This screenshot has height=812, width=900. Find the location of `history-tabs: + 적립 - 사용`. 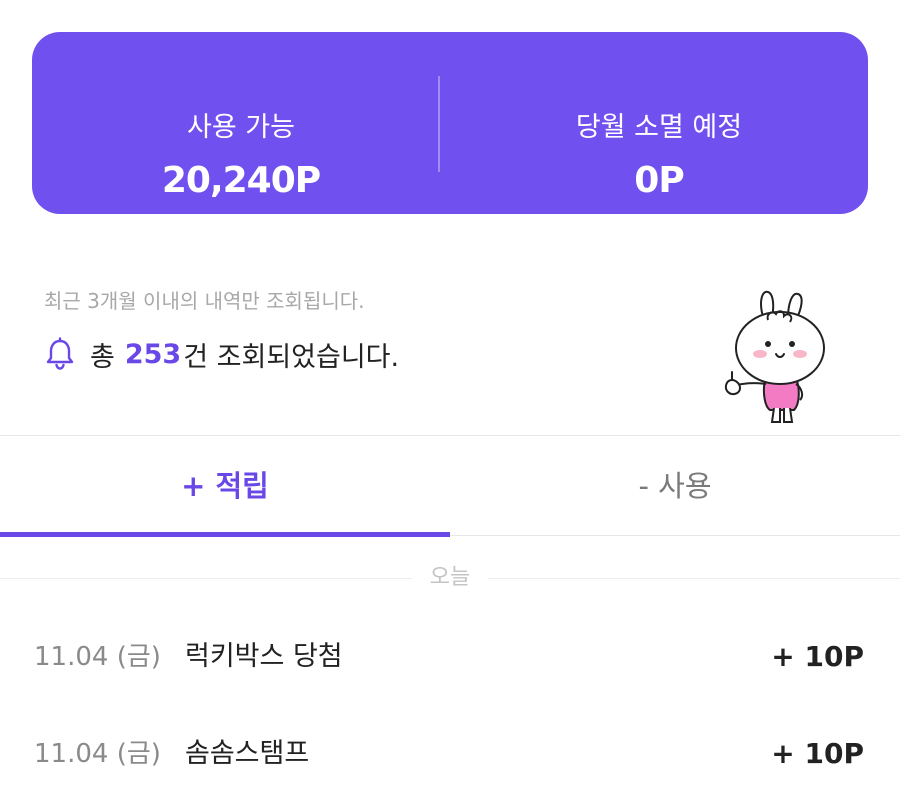

history-tabs: + 적립 - 사용 is located at coordinates (450, 488).